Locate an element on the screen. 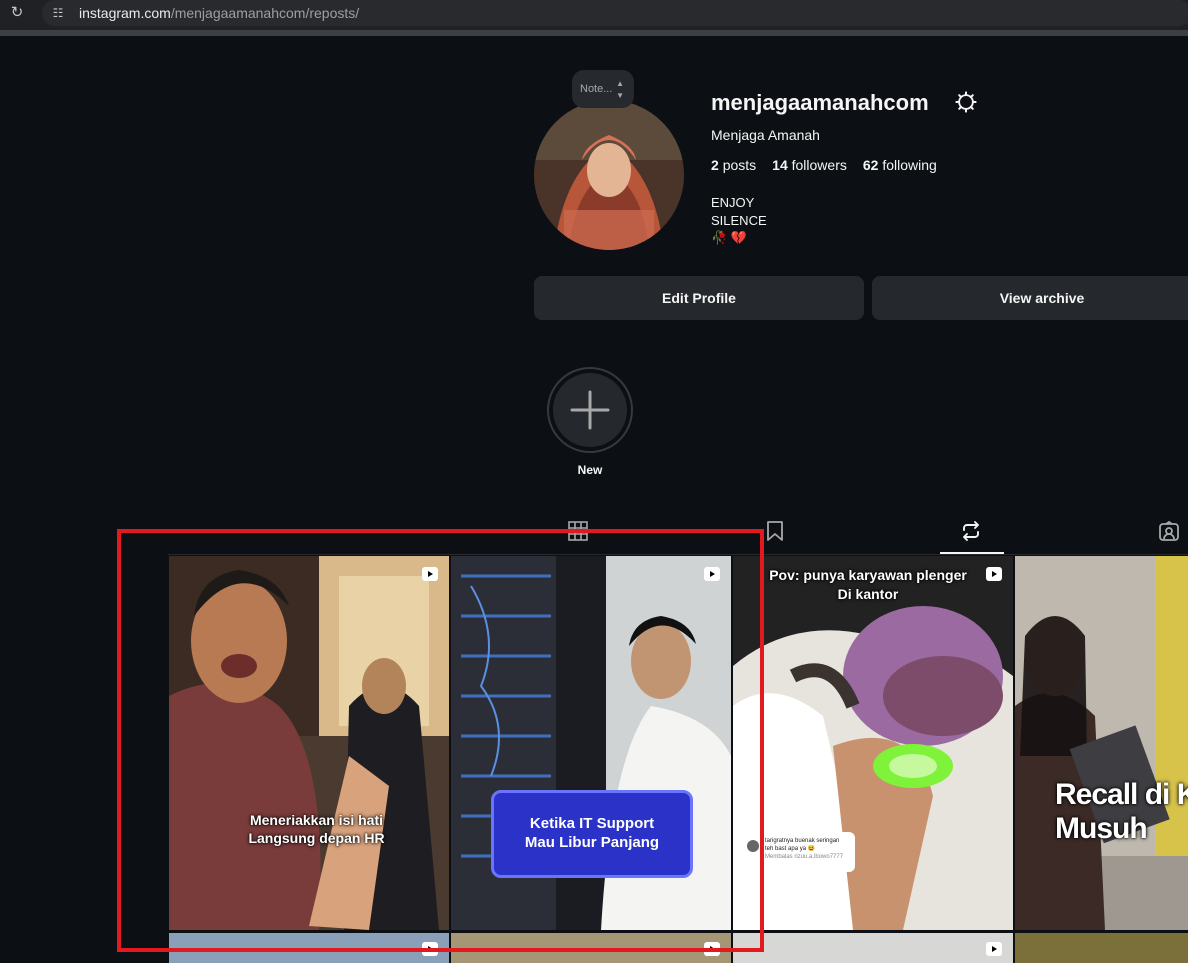 This screenshot has height=963, width=1188. grid-item-1: Meneriakkan isi hati Langsung depan HR is located at coordinates (309, 743).